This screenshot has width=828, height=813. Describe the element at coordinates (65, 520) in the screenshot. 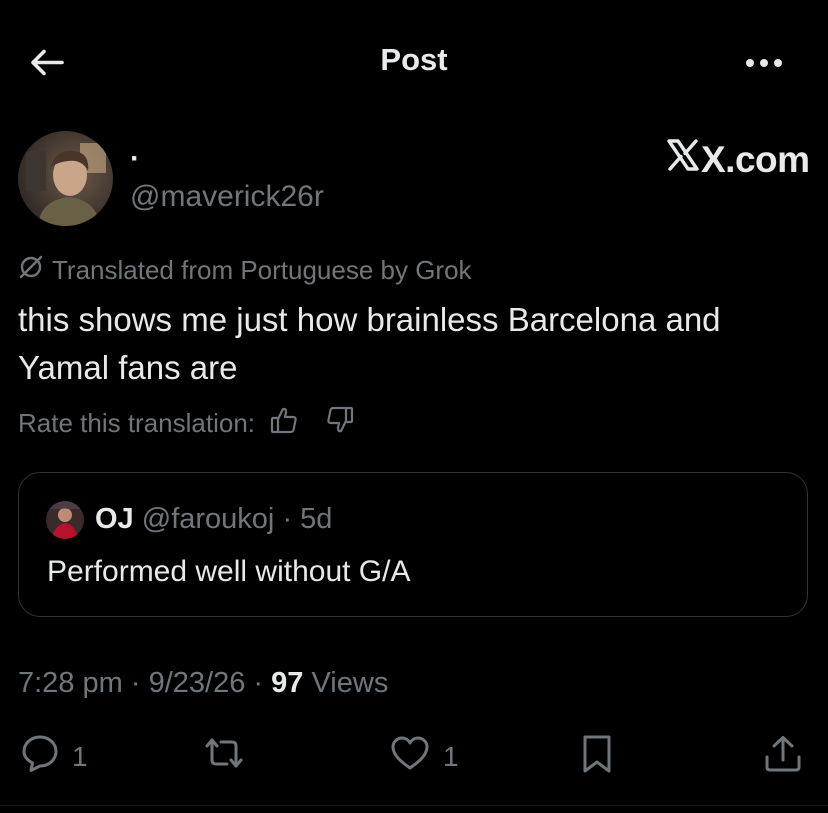

I see `quoted-author-avatar` at that location.